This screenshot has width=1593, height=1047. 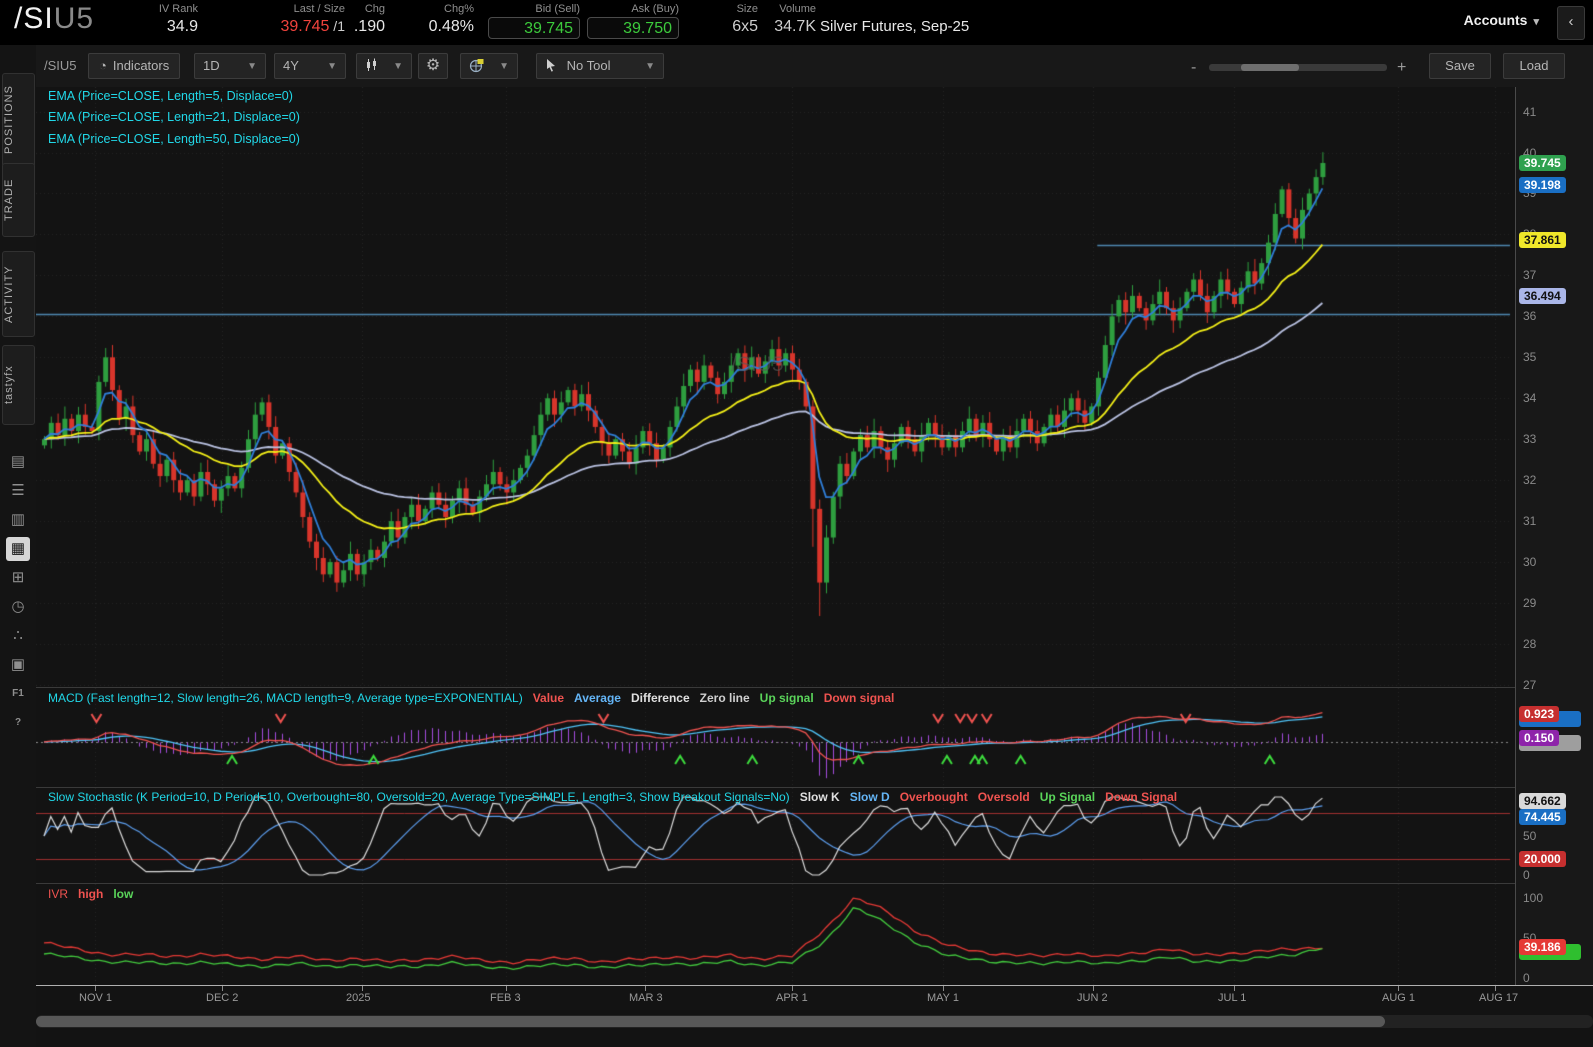 I want to click on zoom-slider-thumb, so click(x=1270, y=67).